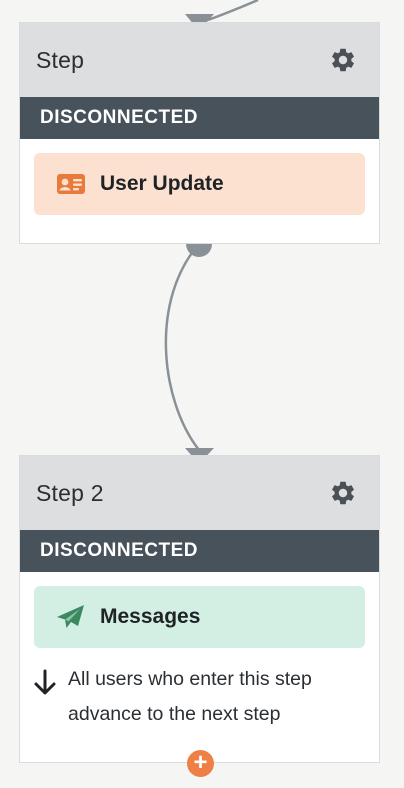 The width and height of the screenshot is (404, 788). What do you see at coordinates (199, 493) in the screenshot?
I see `step-header: Step 2` at bounding box center [199, 493].